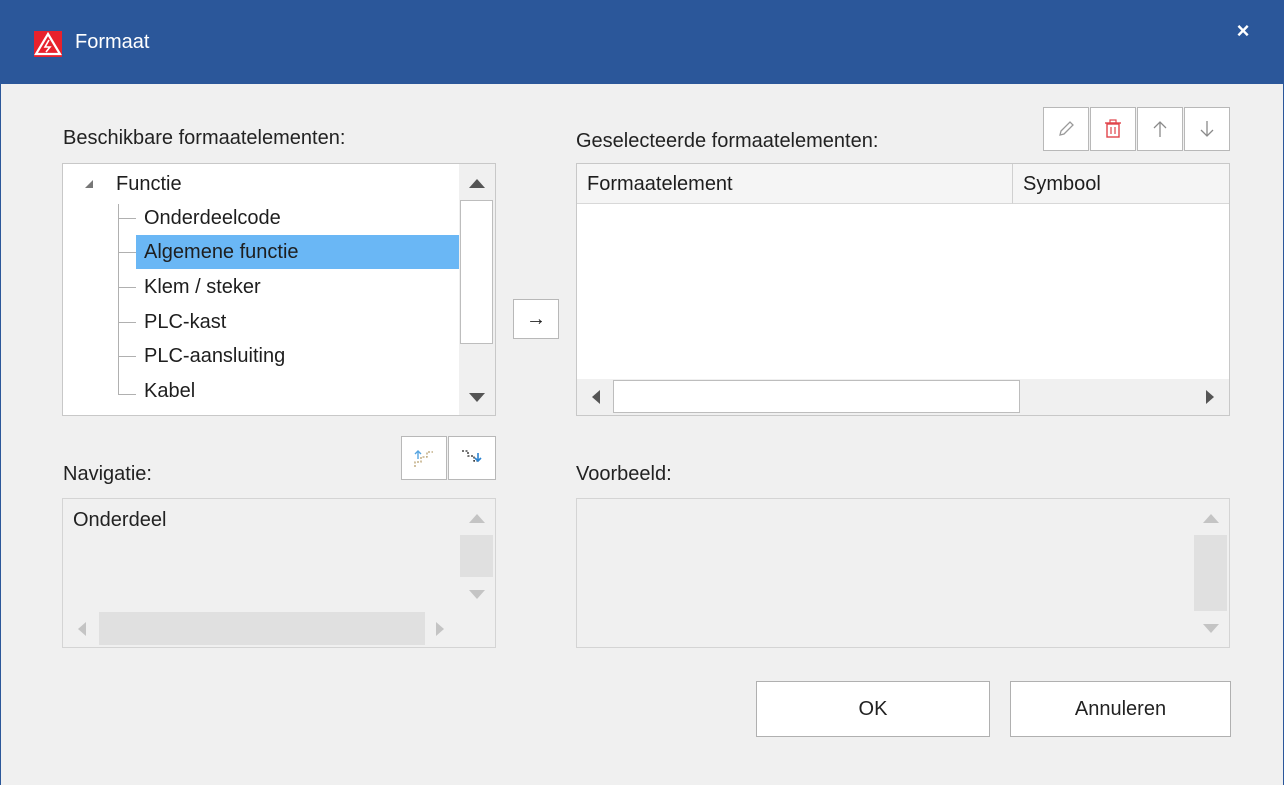 Image resolution: width=1284 pixels, height=785 pixels. I want to click on steps-up-icon, so click(423, 458).